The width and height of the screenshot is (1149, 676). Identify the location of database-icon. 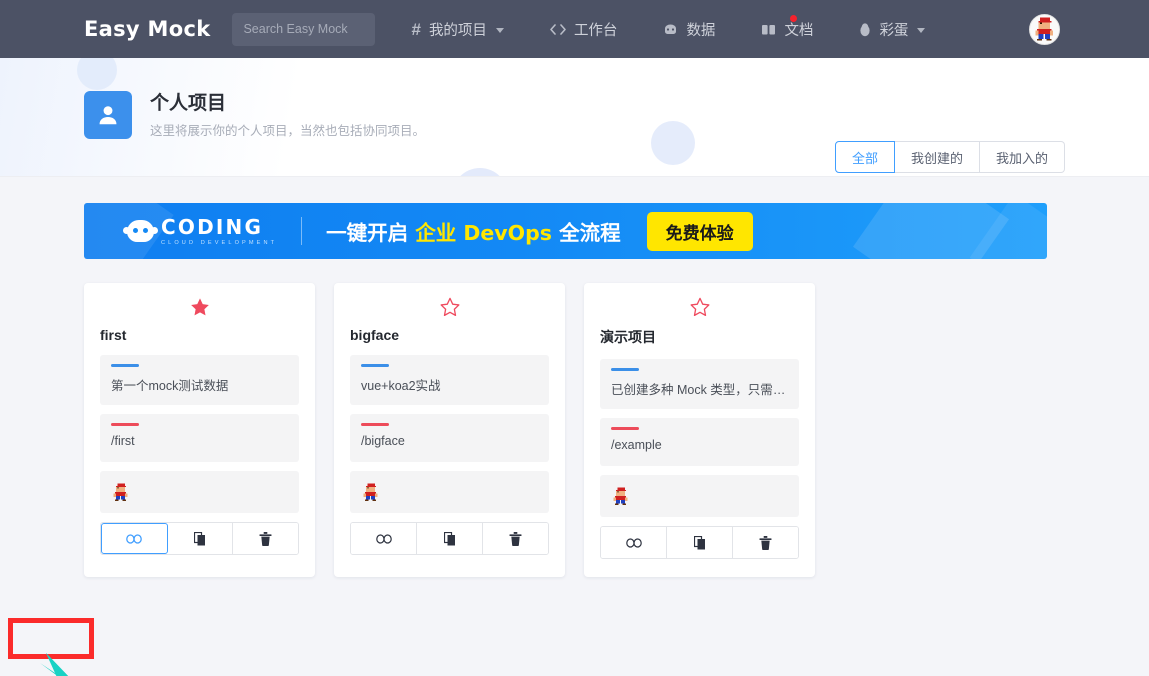
(670, 29).